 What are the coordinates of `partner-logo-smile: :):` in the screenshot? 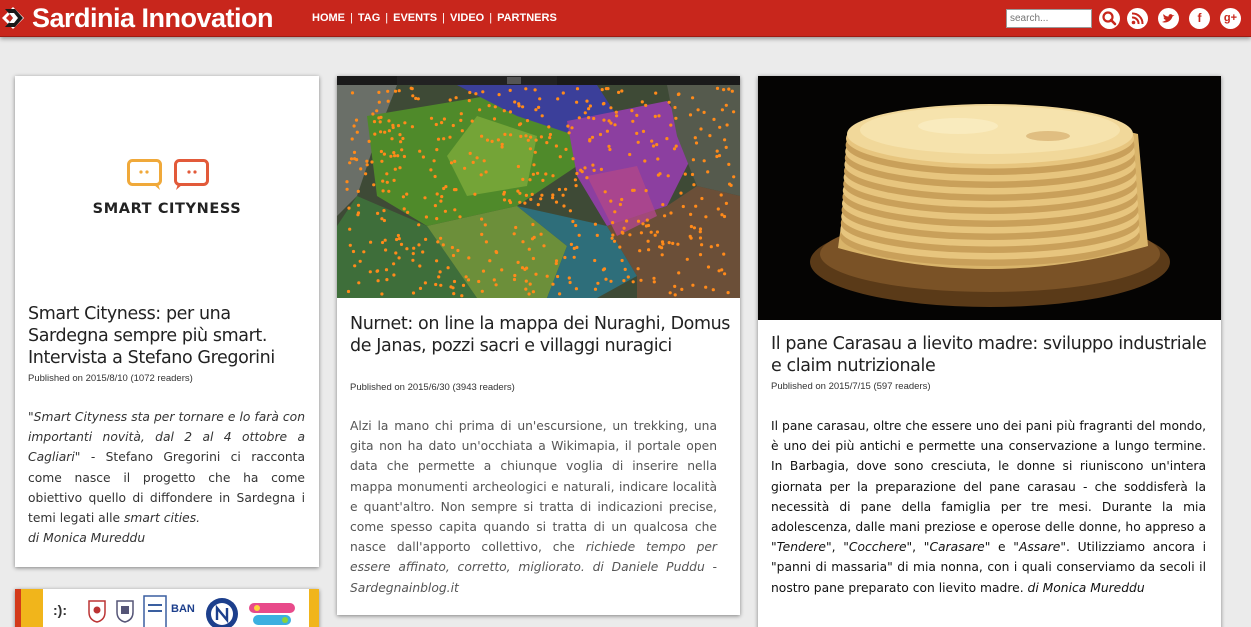 It's located at (60, 612).